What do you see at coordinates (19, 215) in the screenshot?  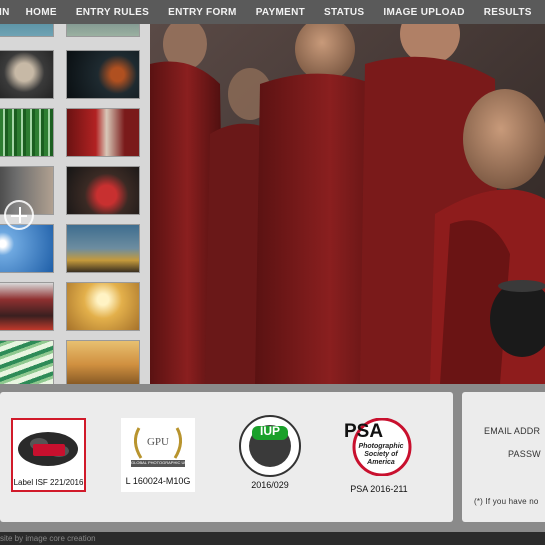 I see `zoom-plus-icon` at bounding box center [19, 215].